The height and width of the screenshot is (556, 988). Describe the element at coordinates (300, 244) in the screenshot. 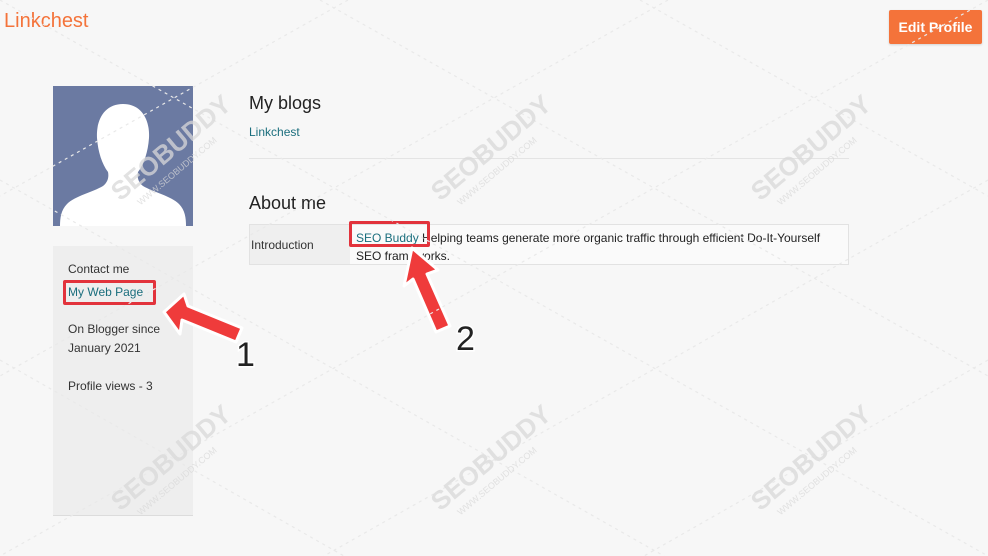

I see `introduction-label: Introduction` at that location.